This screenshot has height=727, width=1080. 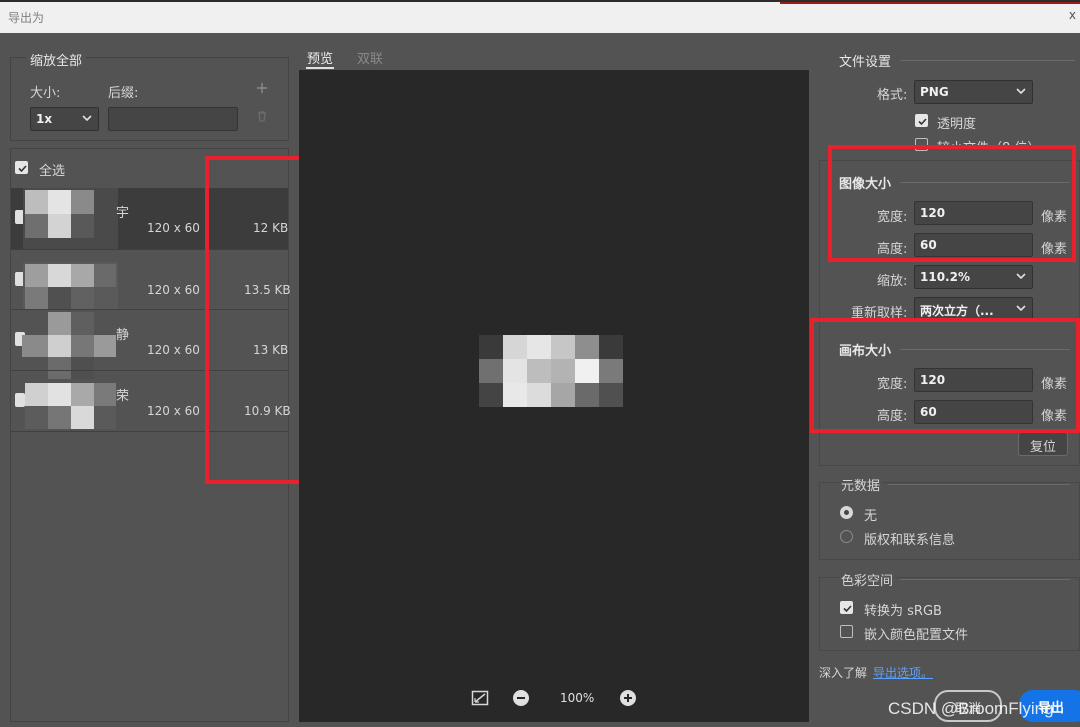 I want to click on convert-srgb-checkbox, so click(x=846, y=607).